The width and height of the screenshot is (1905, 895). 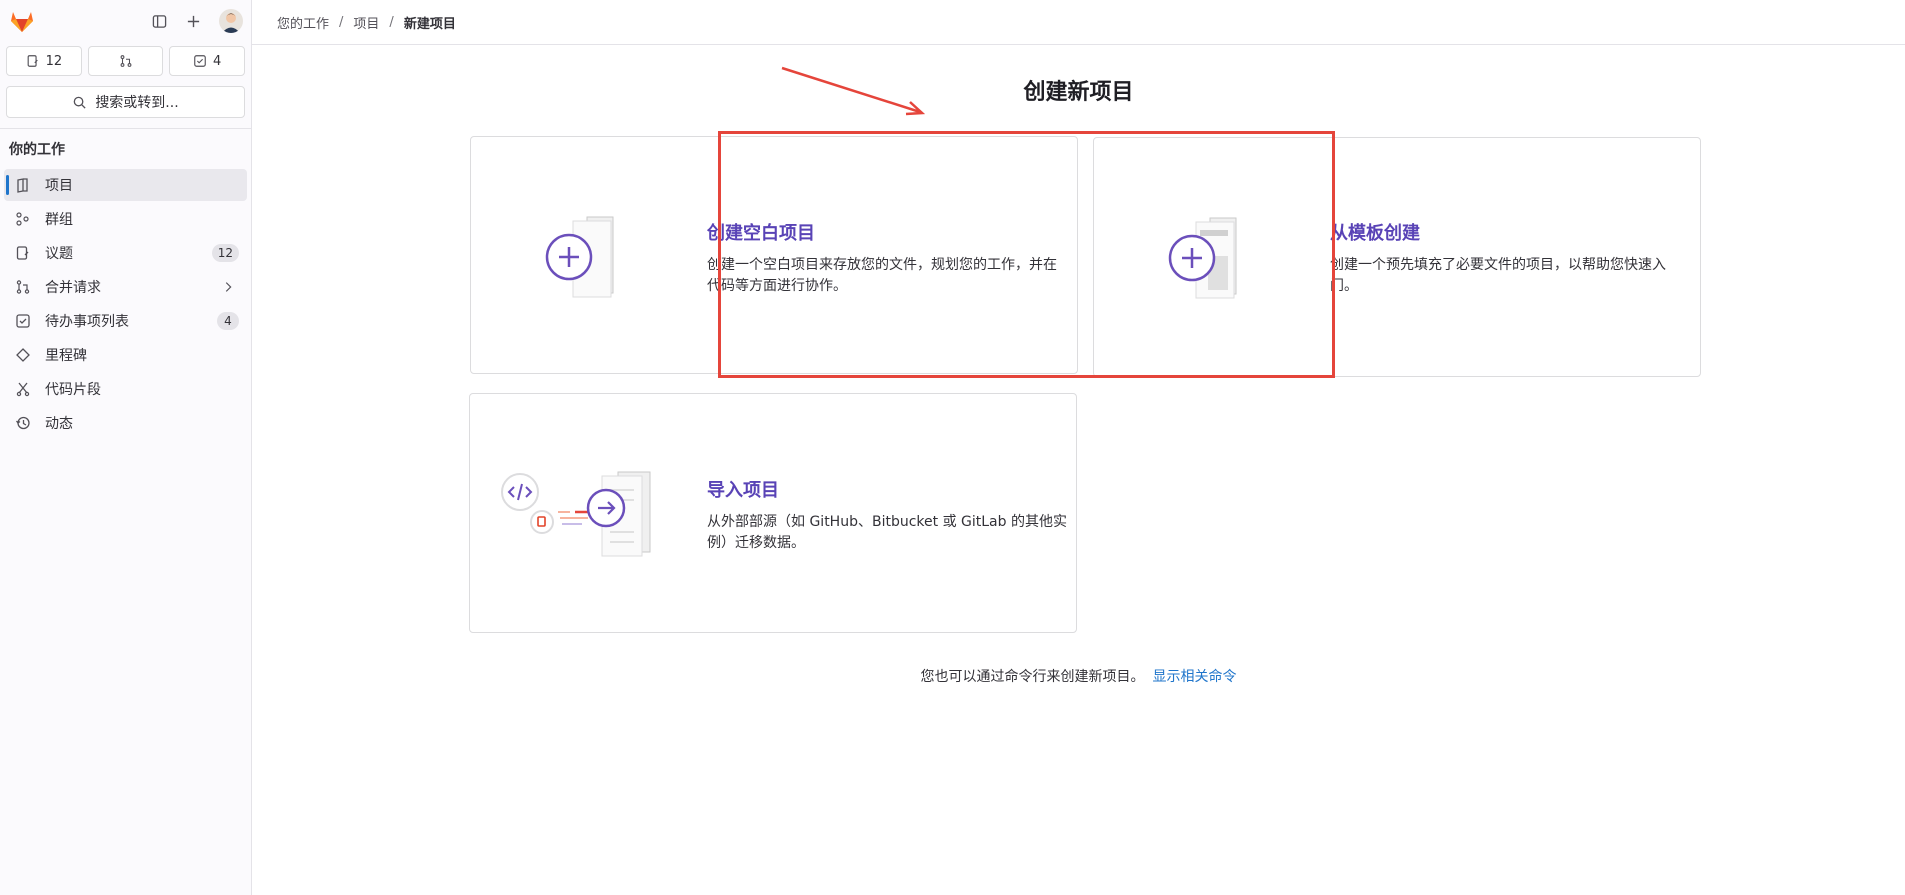 I want to click on todos-counter-button: 4, so click(x=207, y=61).